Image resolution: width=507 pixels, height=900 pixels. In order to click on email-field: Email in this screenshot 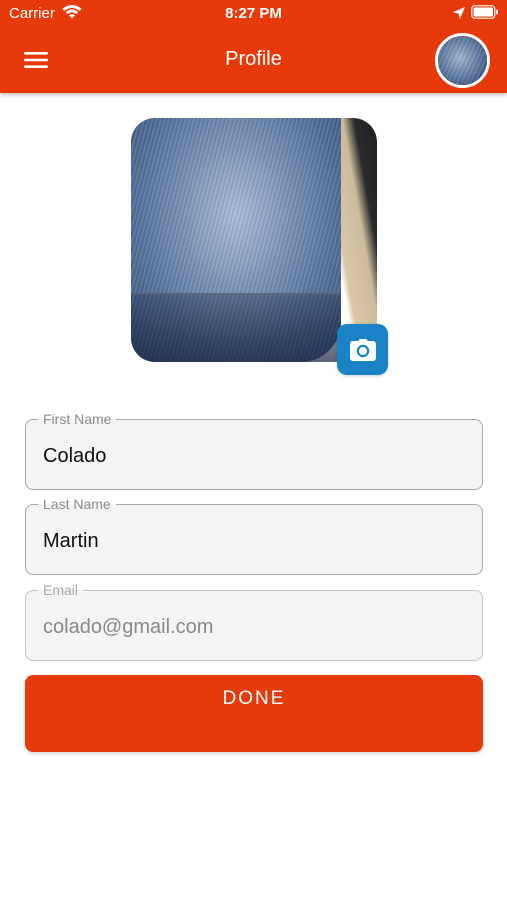, I will do `click(254, 621)`.